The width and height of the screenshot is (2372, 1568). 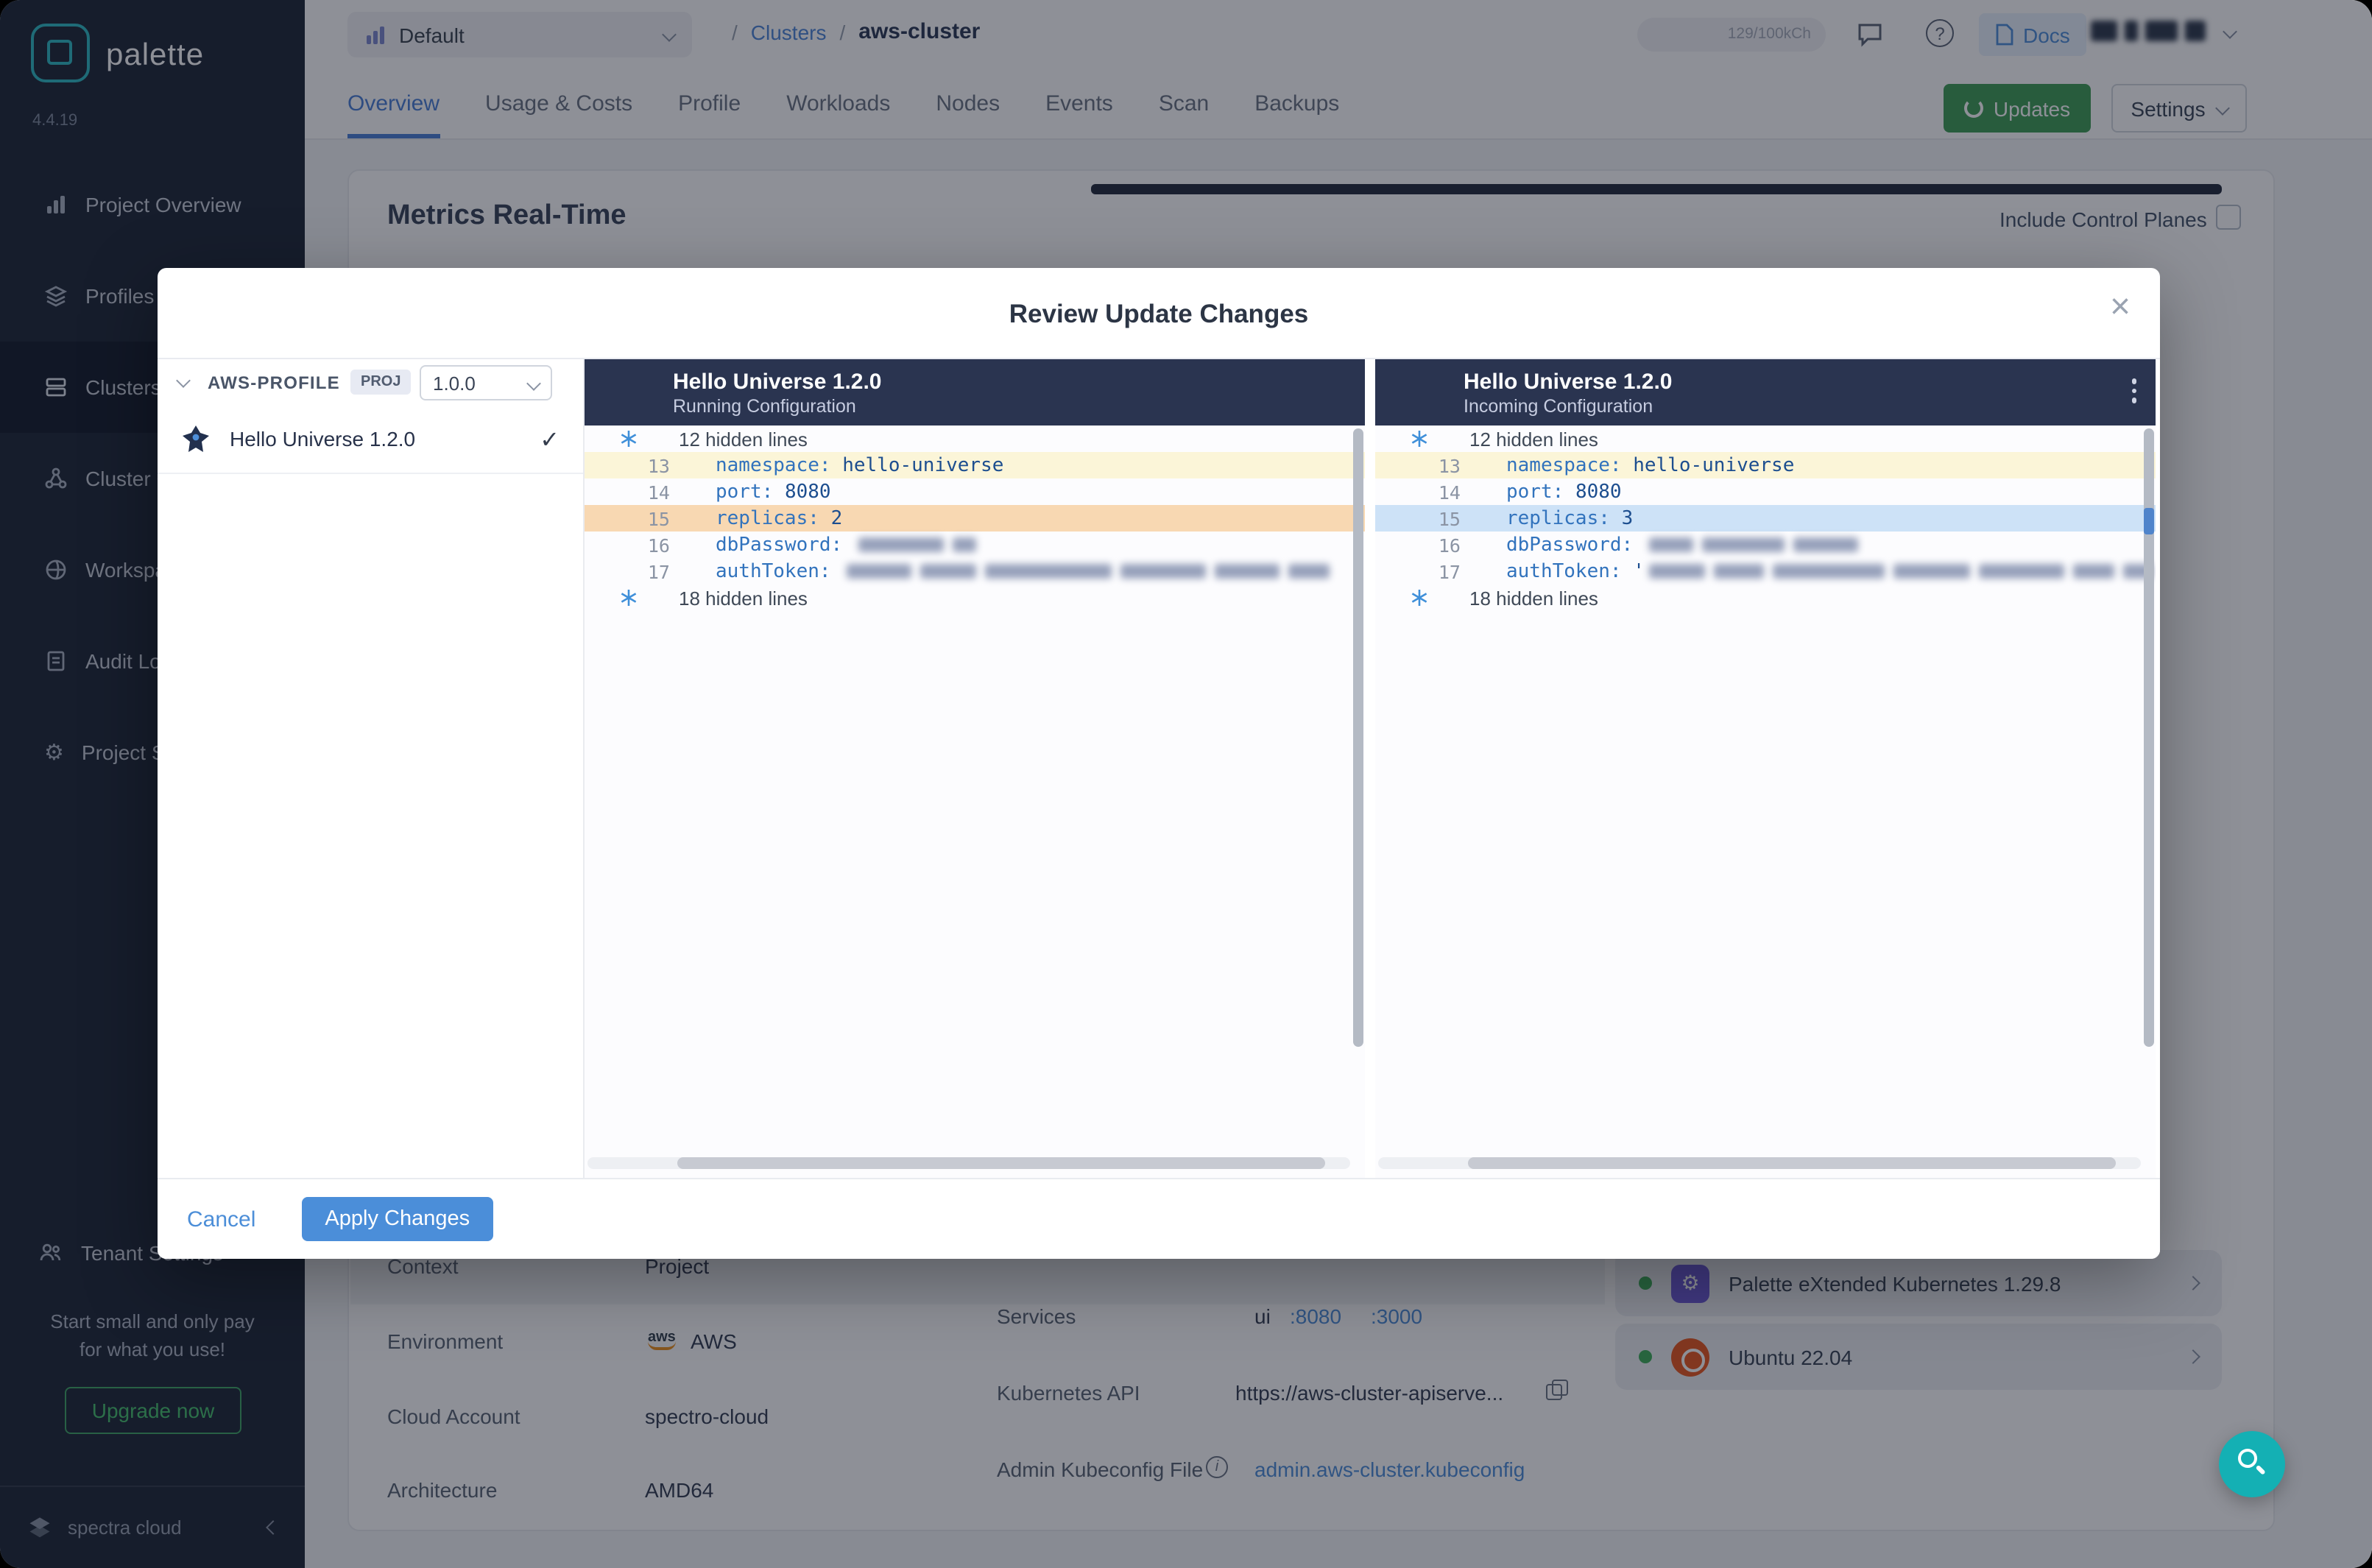 I want to click on cancel-button: Cancel, so click(x=221, y=1219).